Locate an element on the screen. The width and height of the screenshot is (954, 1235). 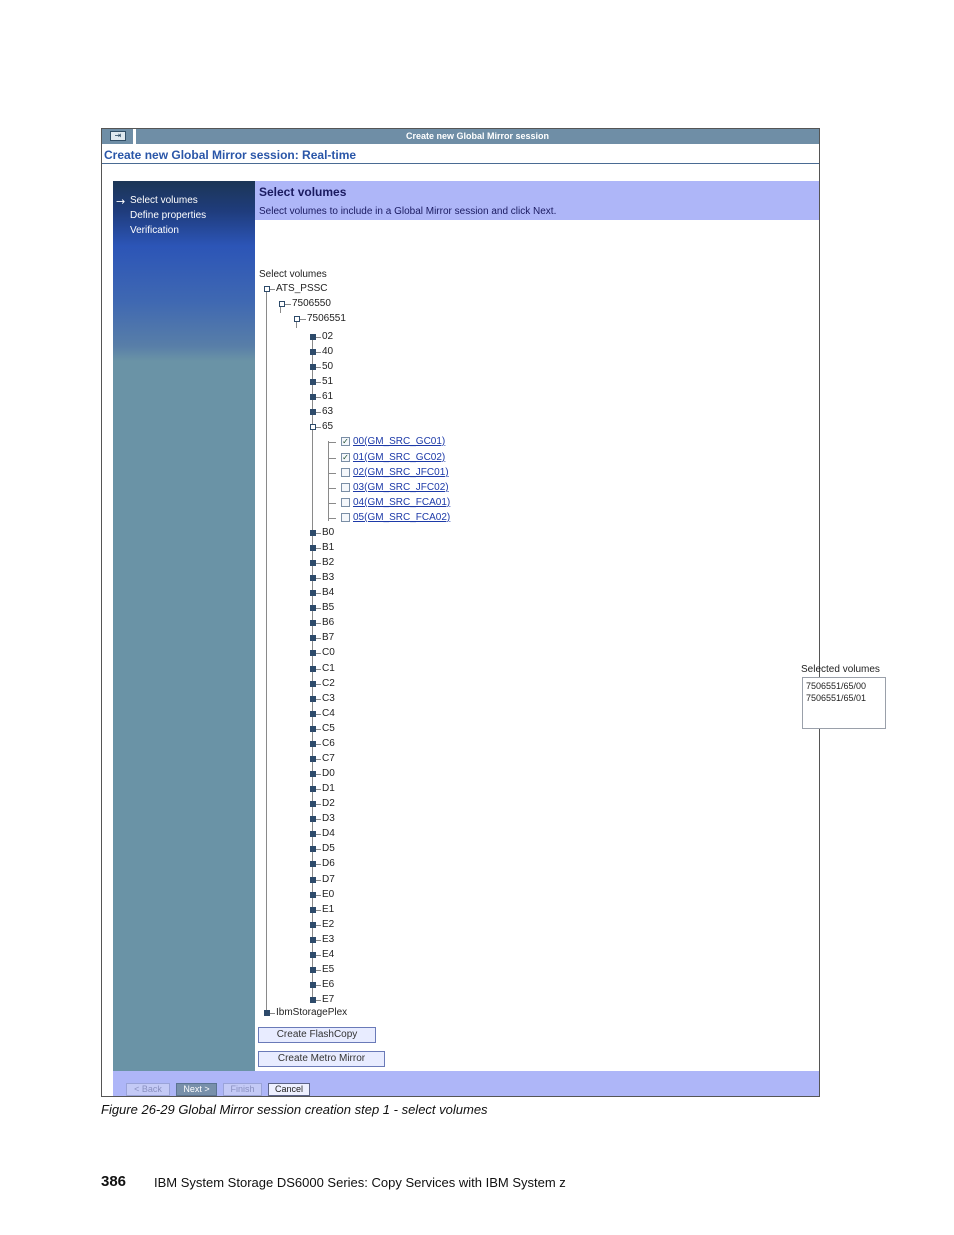
tree-node-lss: B3 is located at coordinates (328, 578).